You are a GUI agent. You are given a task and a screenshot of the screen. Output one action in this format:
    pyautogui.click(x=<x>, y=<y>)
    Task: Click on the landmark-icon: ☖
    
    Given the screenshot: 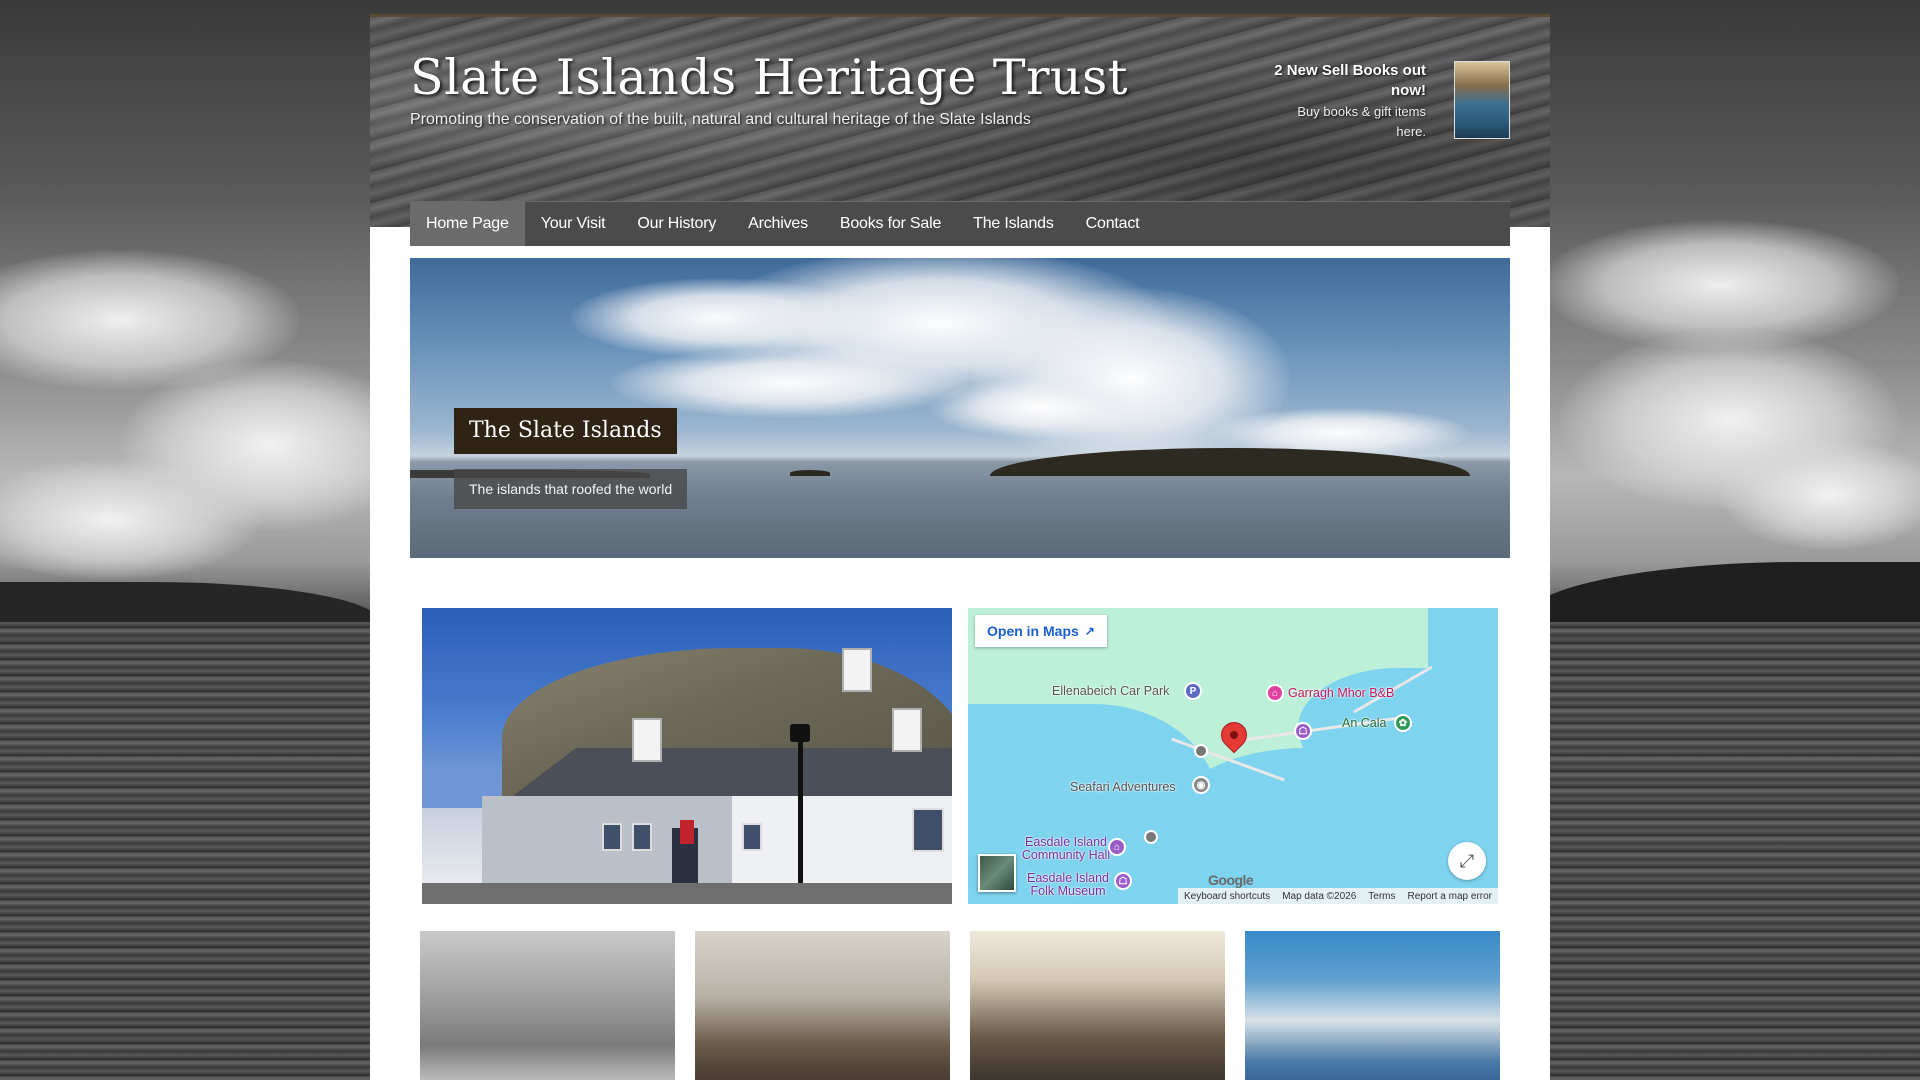 What is the action you would take?
    pyautogui.click(x=1303, y=731)
    